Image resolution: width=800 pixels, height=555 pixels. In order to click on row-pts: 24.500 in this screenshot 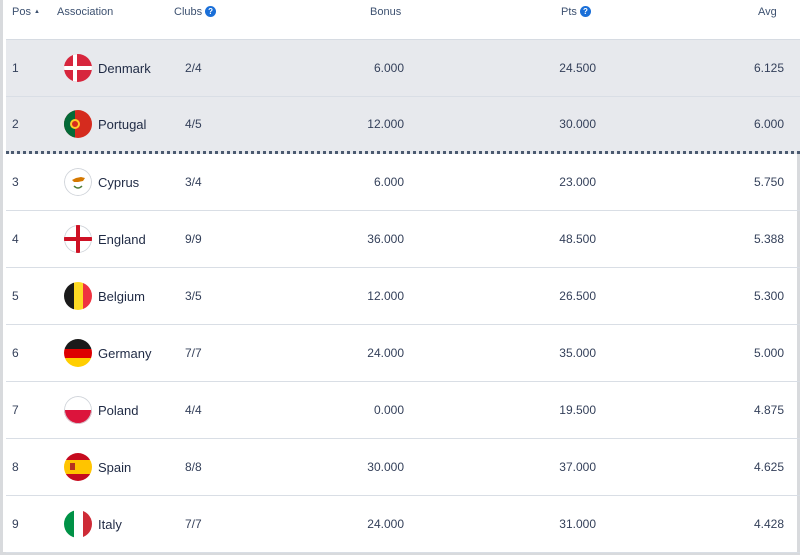, I will do `click(577, 68)`.